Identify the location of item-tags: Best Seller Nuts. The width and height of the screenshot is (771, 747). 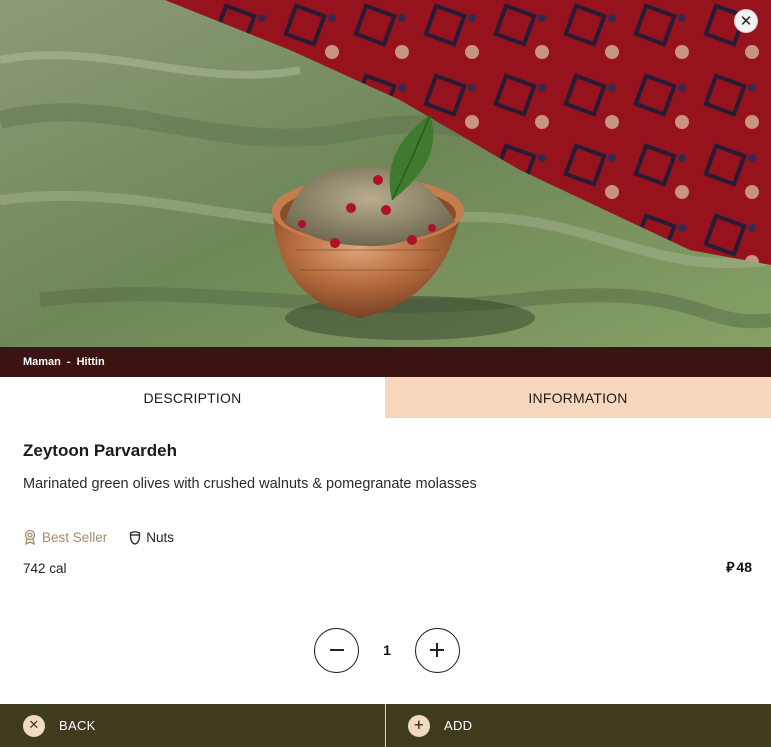
(109, 537).